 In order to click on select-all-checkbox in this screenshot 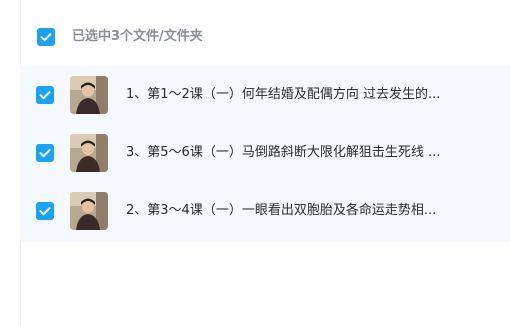, I will do `click(46, 37)`.